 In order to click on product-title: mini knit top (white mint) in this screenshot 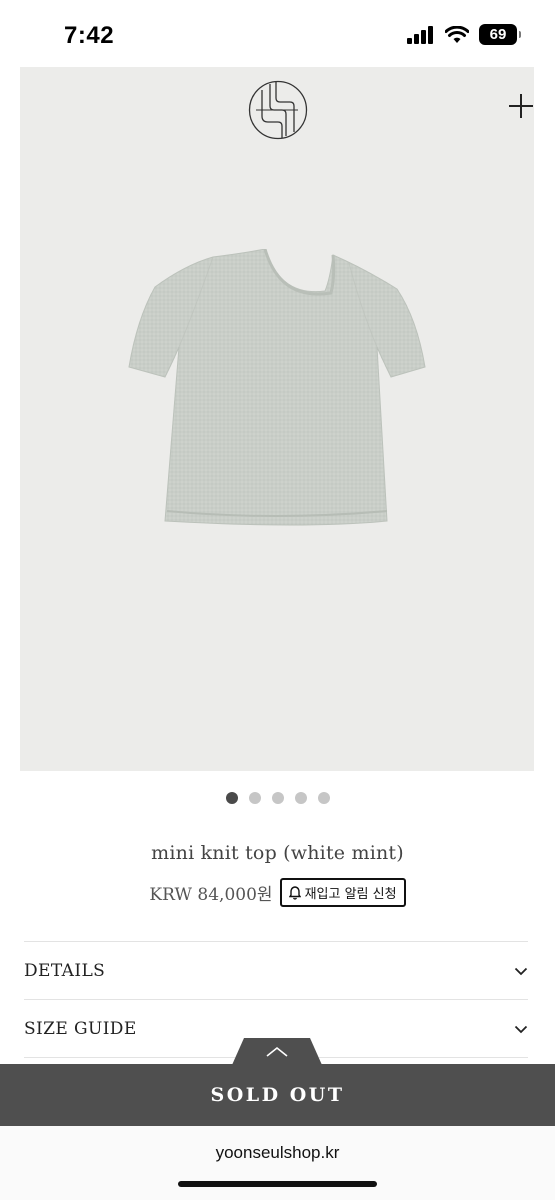, I will do `click(277, 853)`.